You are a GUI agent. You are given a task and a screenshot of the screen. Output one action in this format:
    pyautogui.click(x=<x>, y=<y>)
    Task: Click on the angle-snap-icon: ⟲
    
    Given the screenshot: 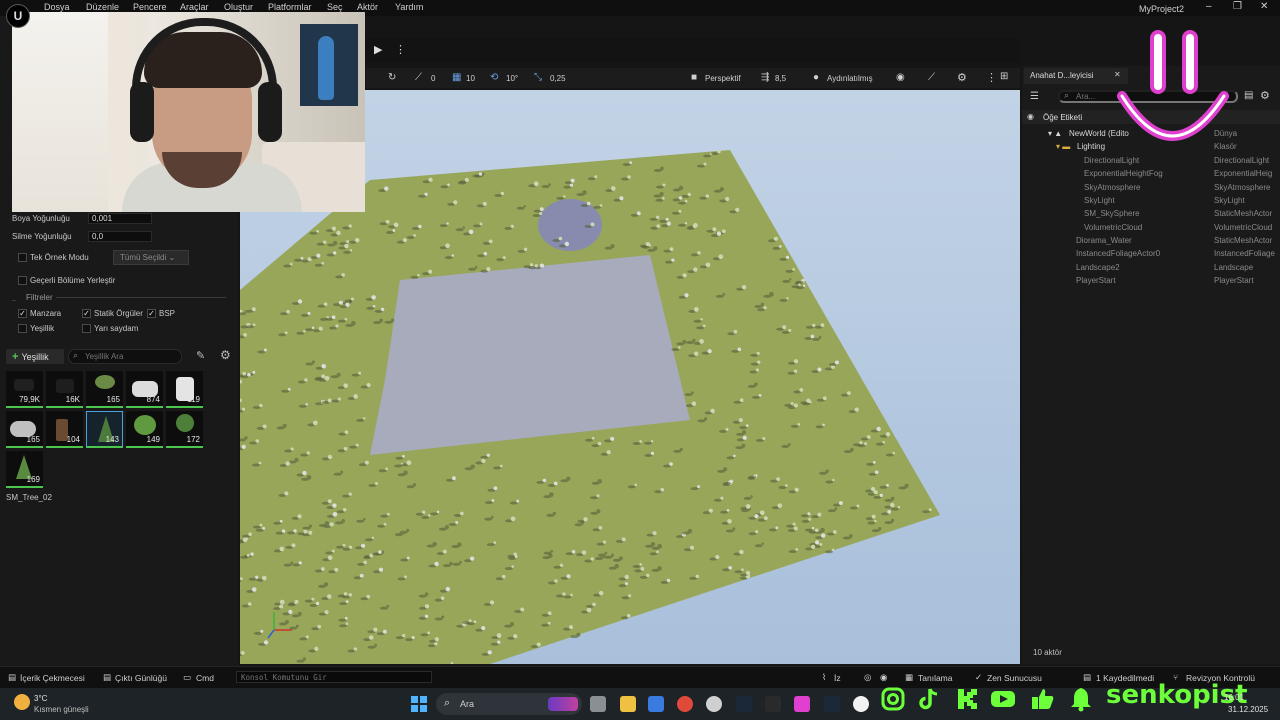 What is the action you would take?
    pyautogui.click(x=494, y=77)
    